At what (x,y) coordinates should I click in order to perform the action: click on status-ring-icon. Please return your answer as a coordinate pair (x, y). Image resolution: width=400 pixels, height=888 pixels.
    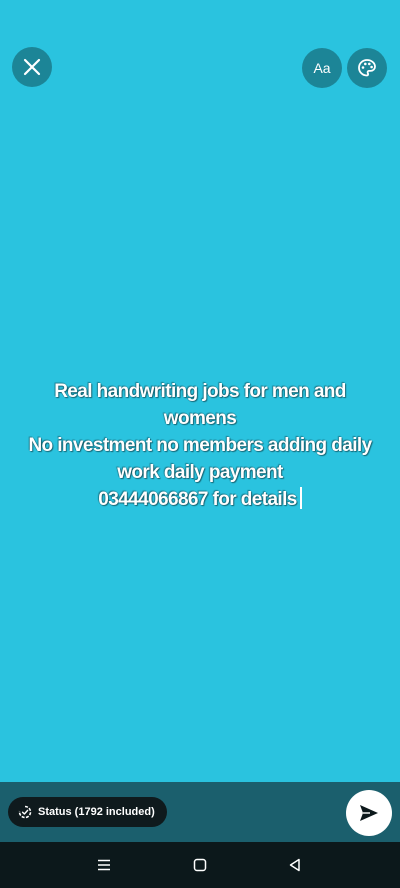
    Looking at the image, I should click on (25, 812).